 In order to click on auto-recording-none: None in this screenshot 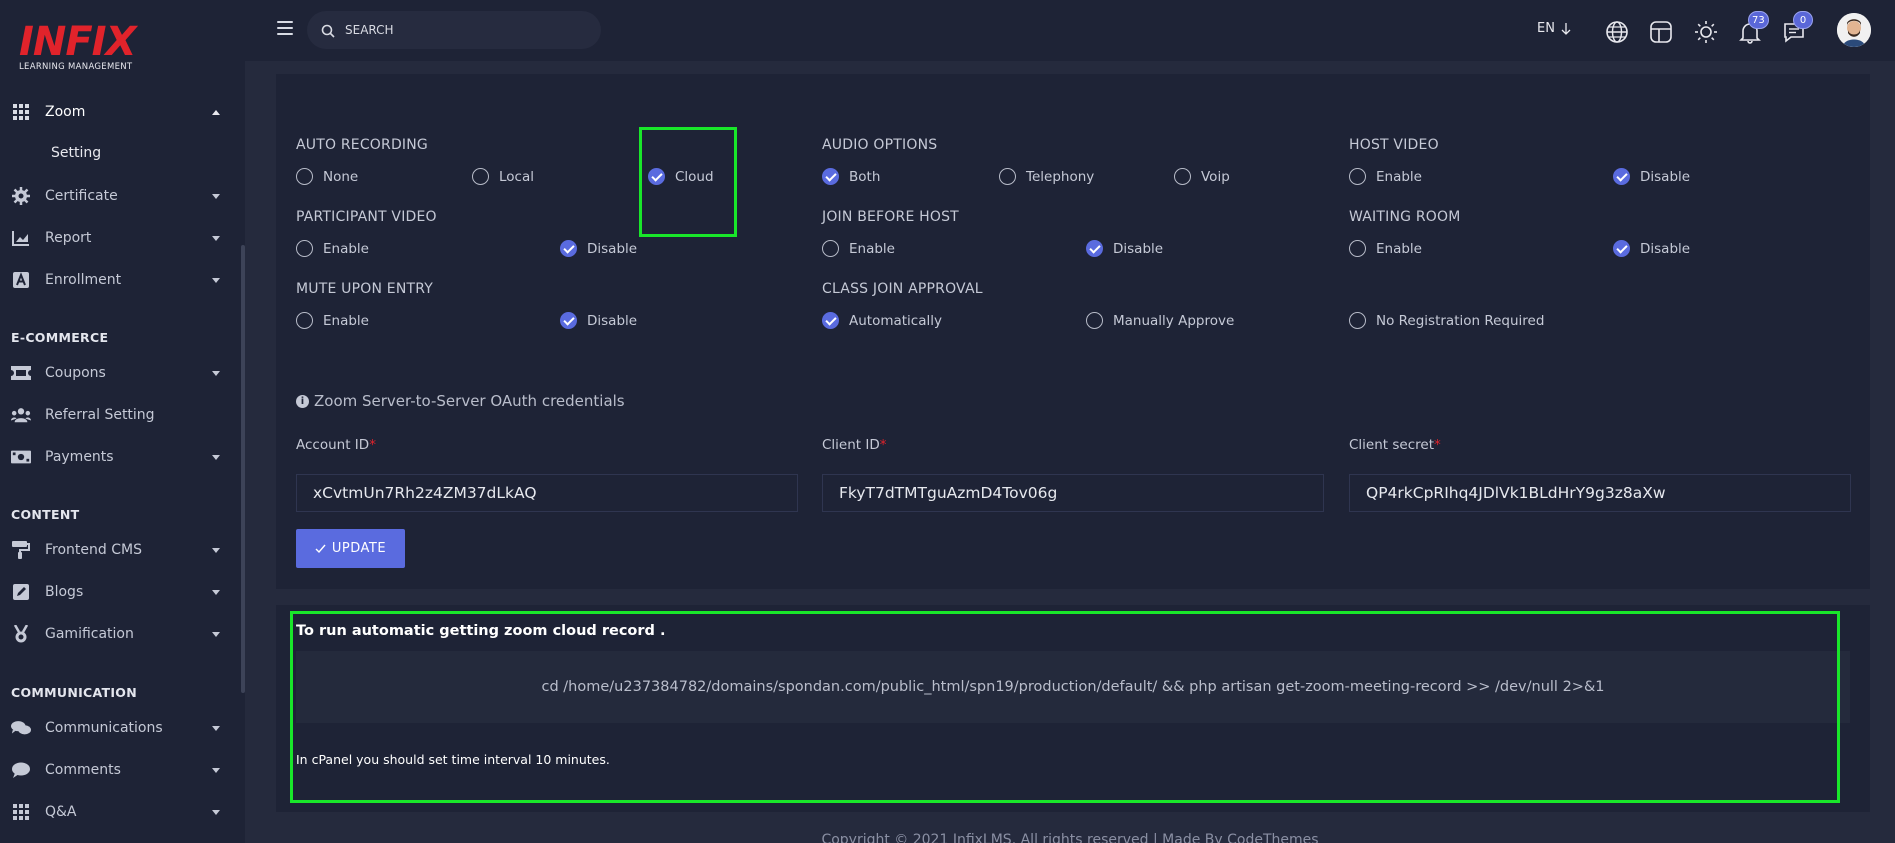, I will do `click(327, 176)`.